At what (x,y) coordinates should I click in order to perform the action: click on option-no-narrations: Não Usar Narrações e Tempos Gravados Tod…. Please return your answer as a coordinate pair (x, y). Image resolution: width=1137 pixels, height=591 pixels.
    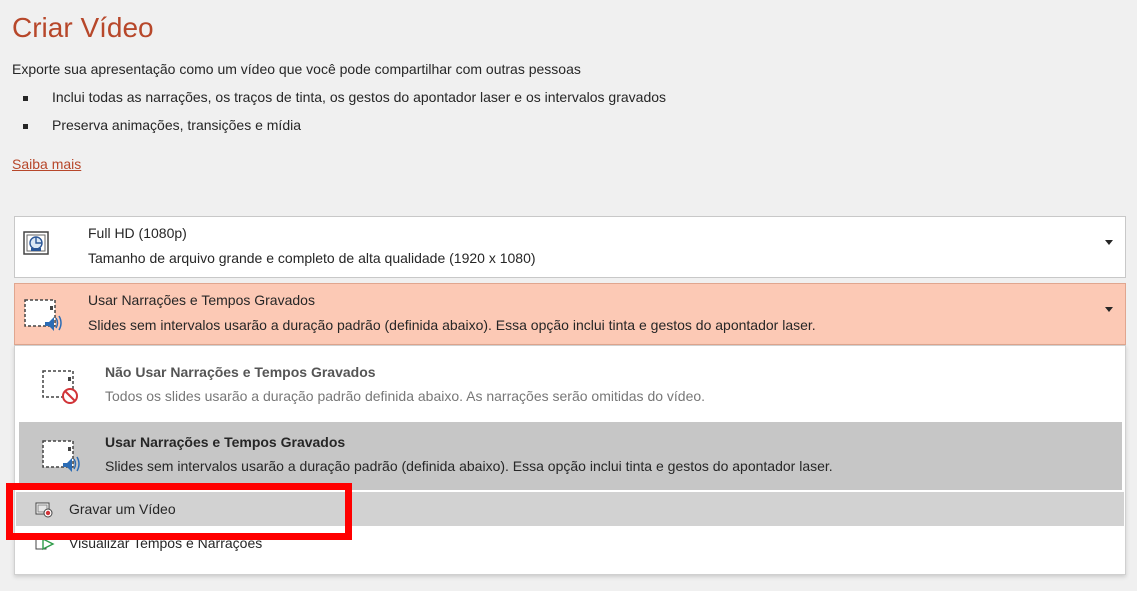
    Looking at the image, I should click on (570, 386).